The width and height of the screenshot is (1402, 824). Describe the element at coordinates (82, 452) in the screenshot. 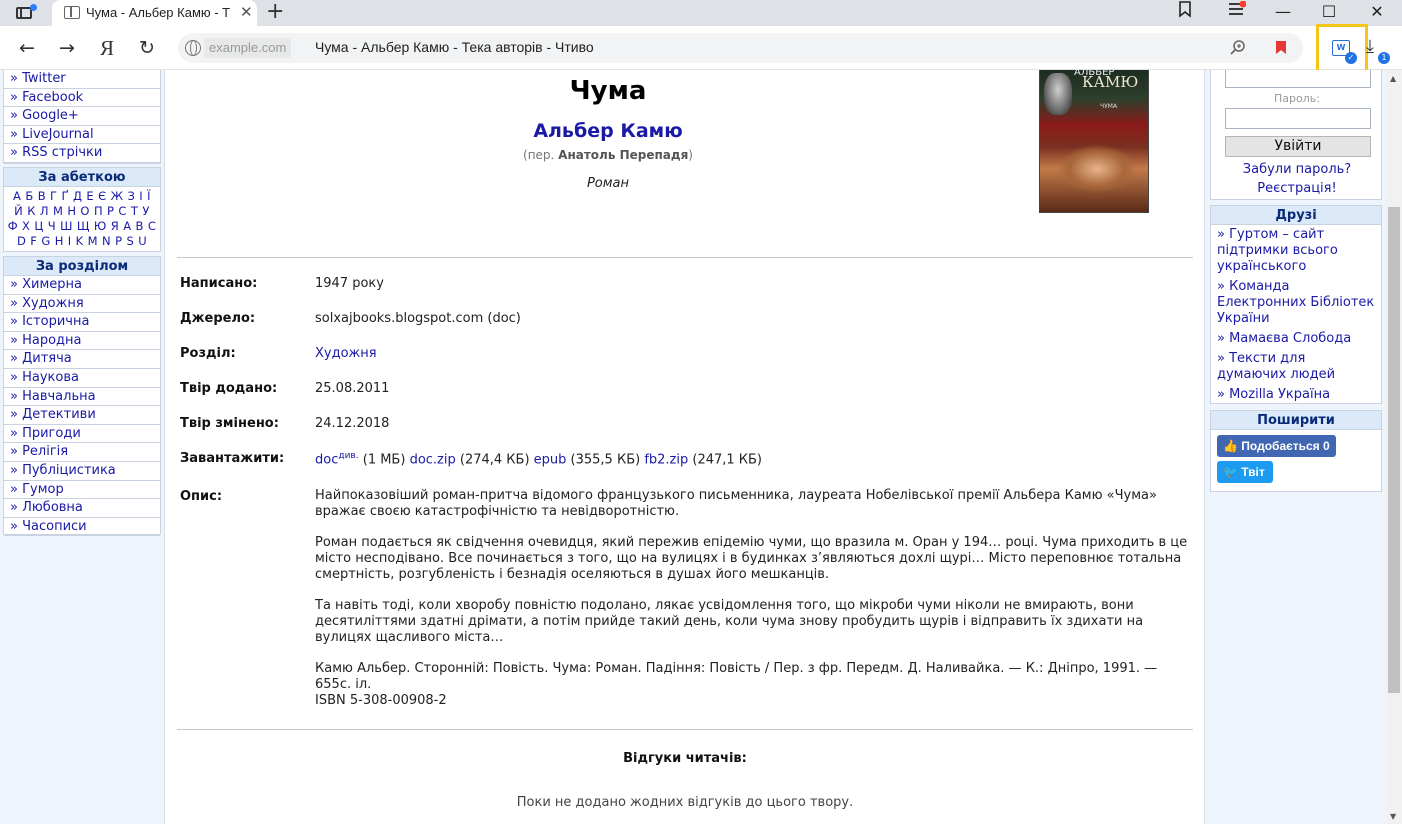

I see `section-link: » Релігія` at that location.